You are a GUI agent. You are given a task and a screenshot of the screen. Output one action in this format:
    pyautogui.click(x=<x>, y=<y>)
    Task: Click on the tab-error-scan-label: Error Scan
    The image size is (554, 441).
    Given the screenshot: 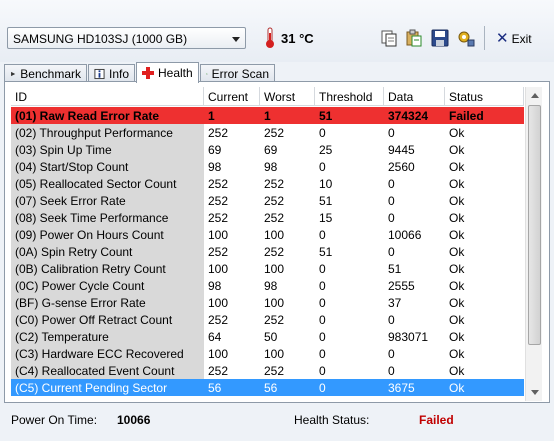 What is the action you would take?
    pyautogui.click(x=240, y=73)
    